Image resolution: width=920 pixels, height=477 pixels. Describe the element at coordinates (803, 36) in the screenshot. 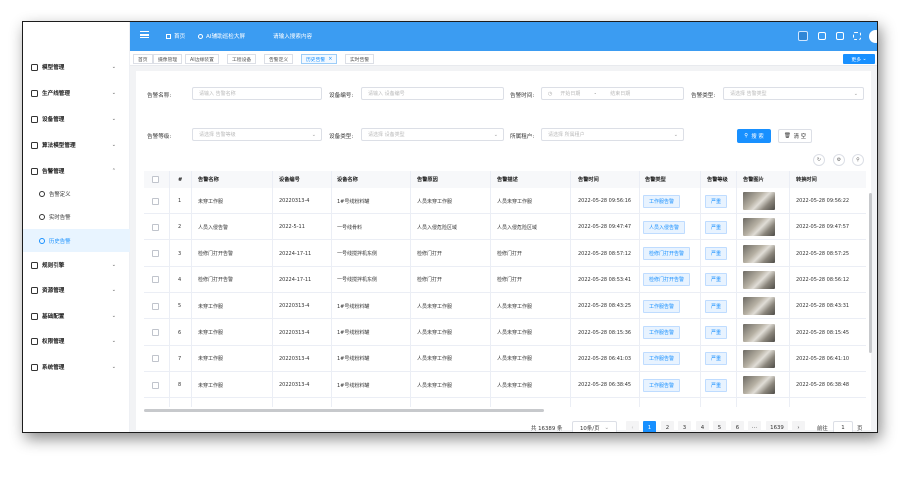

I see `layout-icon` at that location.